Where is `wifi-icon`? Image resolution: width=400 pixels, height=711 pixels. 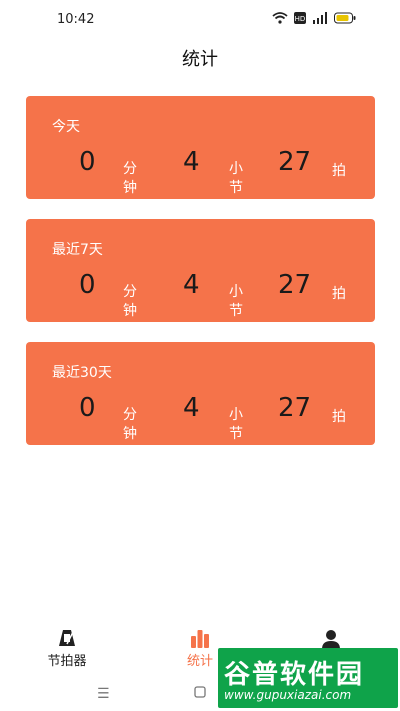 wifi-icon is located at coordinates (280, 18).